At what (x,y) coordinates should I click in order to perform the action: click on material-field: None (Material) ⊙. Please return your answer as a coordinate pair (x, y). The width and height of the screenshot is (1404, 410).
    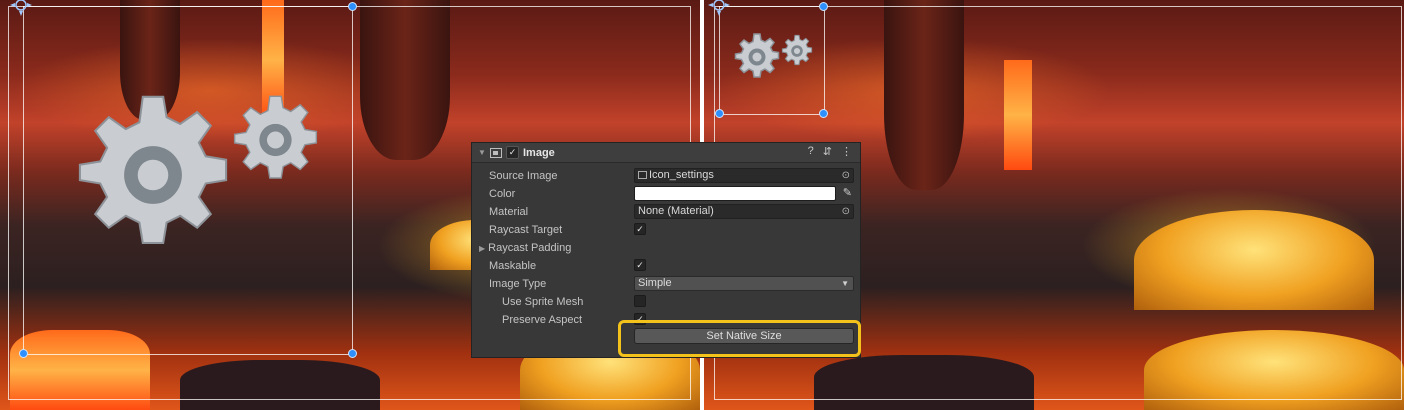
    Looking at the image, I should click on (744, 211).